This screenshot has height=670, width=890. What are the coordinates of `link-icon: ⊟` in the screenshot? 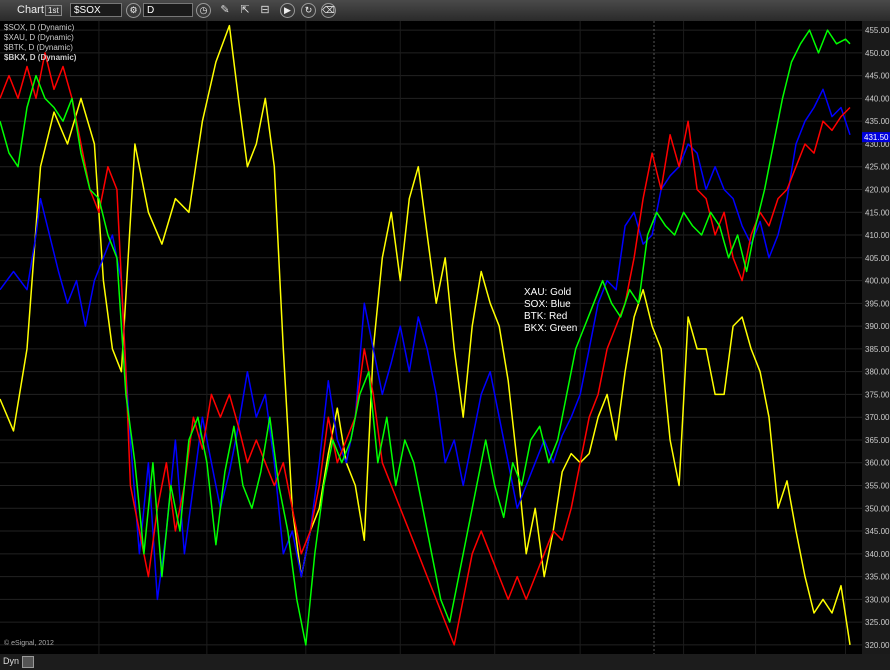 It's located at (265, 10).